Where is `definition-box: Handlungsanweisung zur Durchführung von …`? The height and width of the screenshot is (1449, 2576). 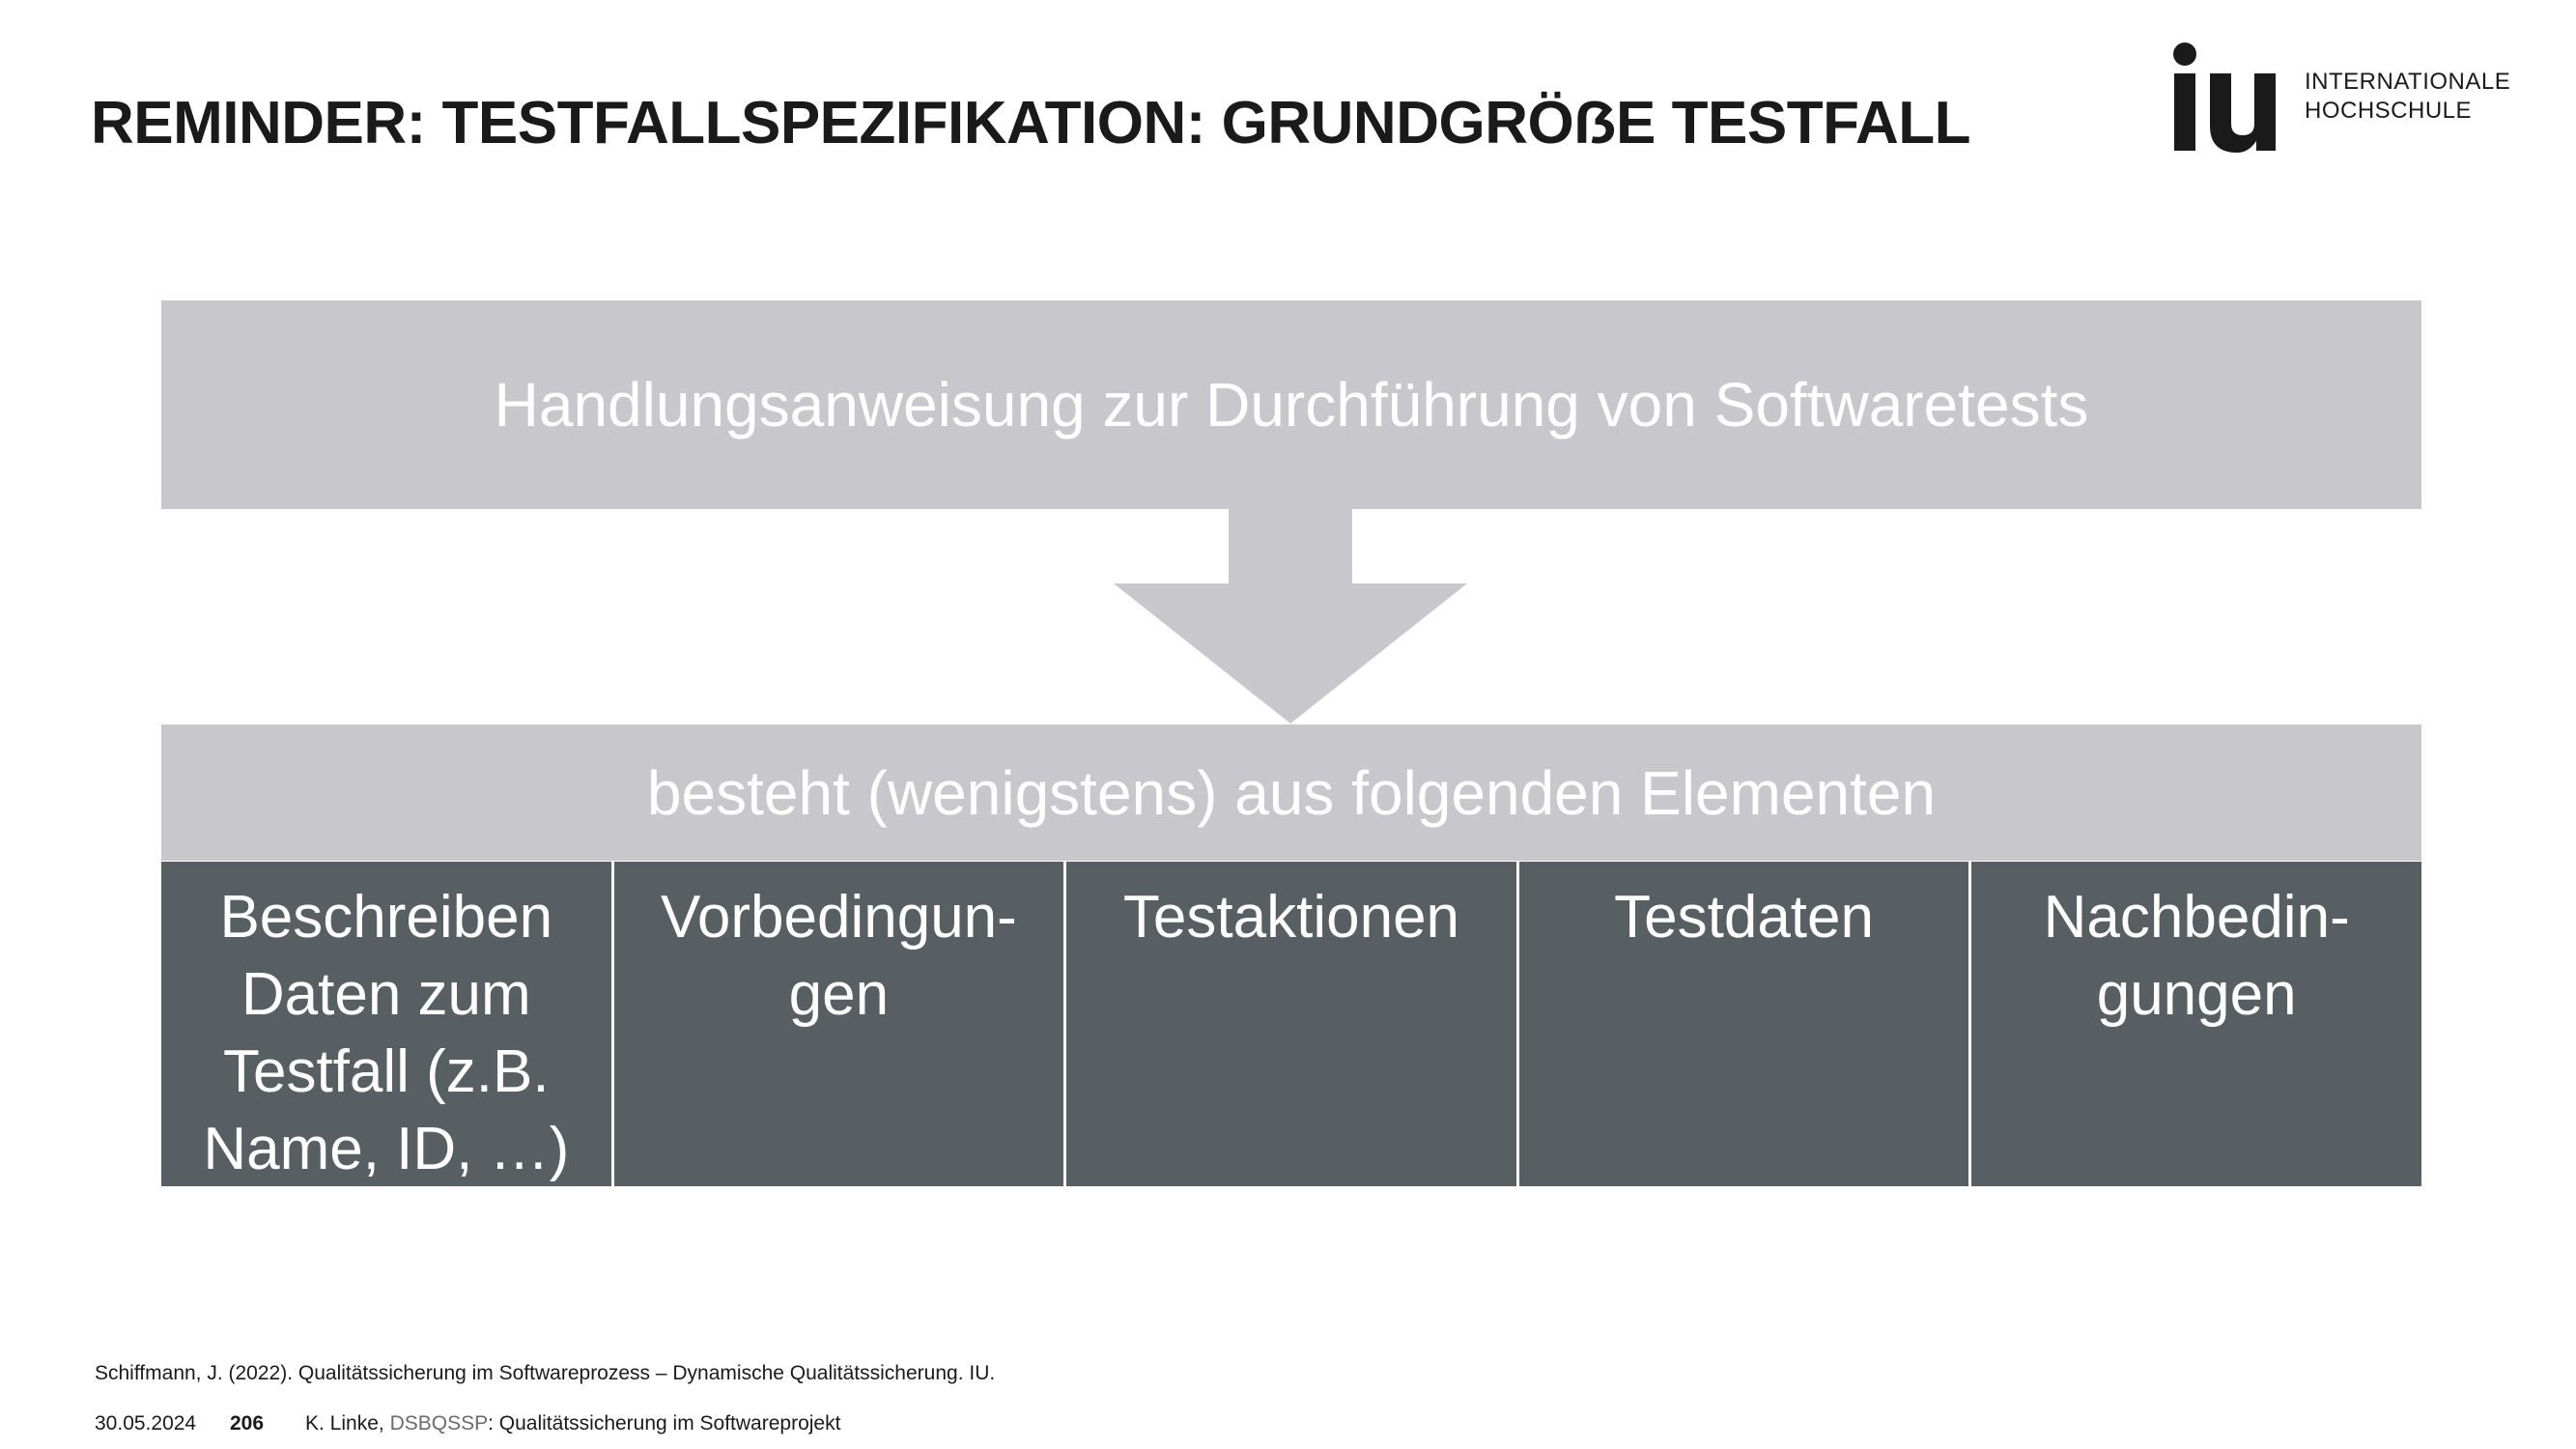
definition-box: Handlungsanweisung zur Durchführung von … is located at coordinates (1291, 404).